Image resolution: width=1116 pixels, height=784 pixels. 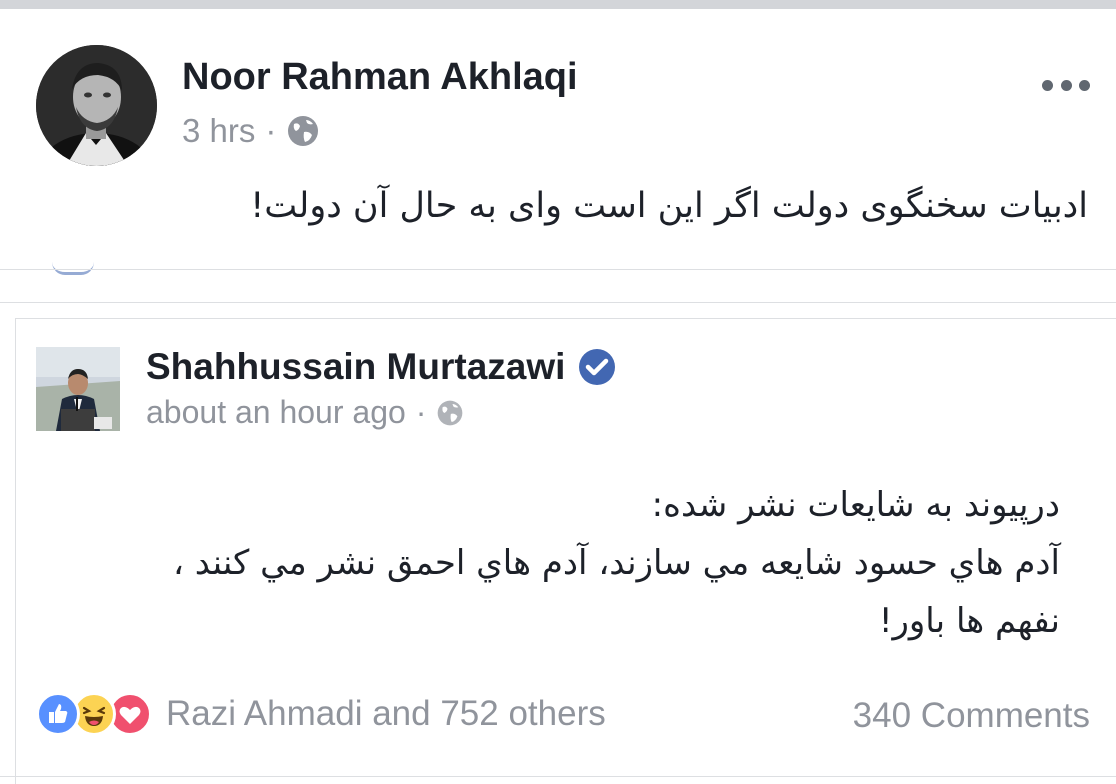 I want to click on shared-author-row: Shahhussain Murtazawi, so click(x=381, y=367).